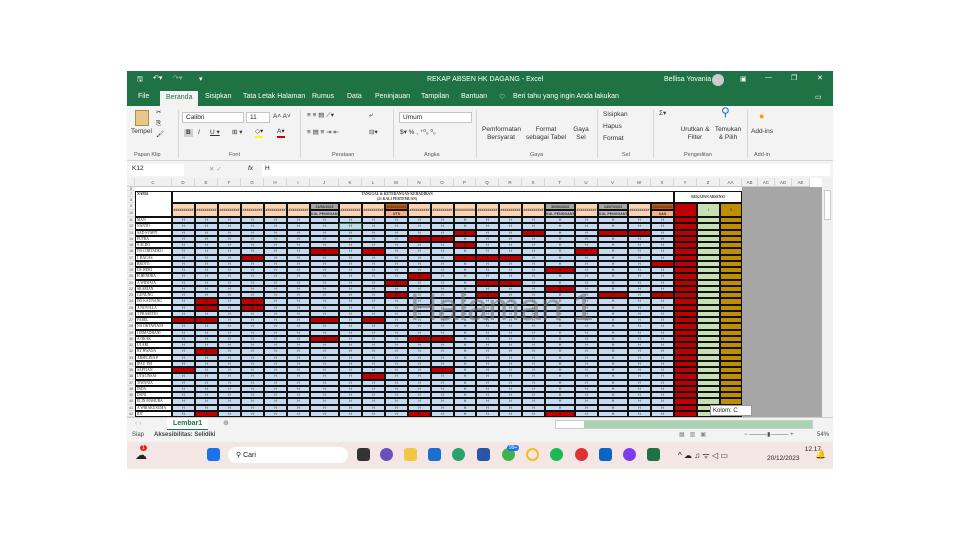 Image resolution: width=960 pixels, height=540 pixels. I want to click on column-header: Y, so click(685, 182).